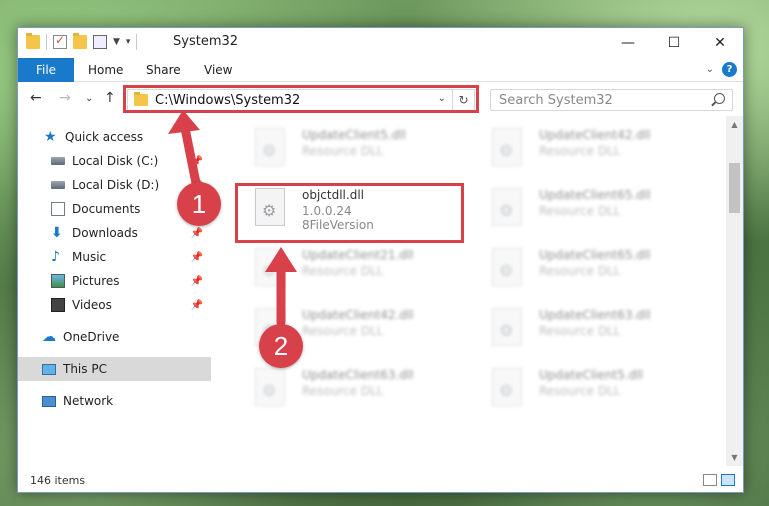 The height and width of the screenshot is (506, 769). What do you see at coordinates (116, 185) in the screenshot?
I see `sidebar-item-label: Local Disk (D:)` at bounding box center [116, 185].